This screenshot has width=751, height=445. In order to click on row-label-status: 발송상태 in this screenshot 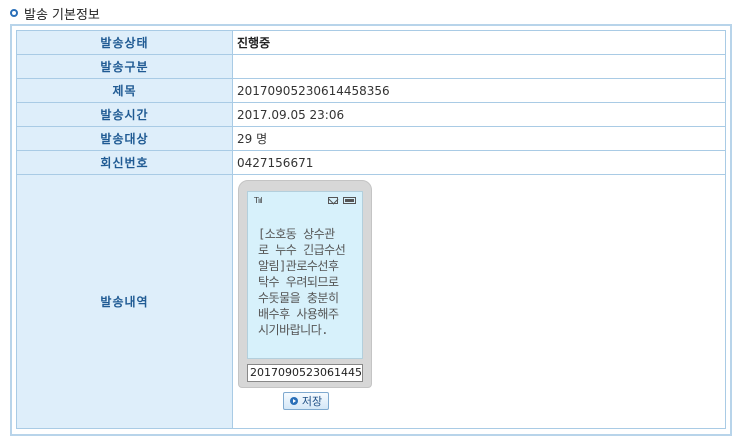, I will do `click(124, 42)`.